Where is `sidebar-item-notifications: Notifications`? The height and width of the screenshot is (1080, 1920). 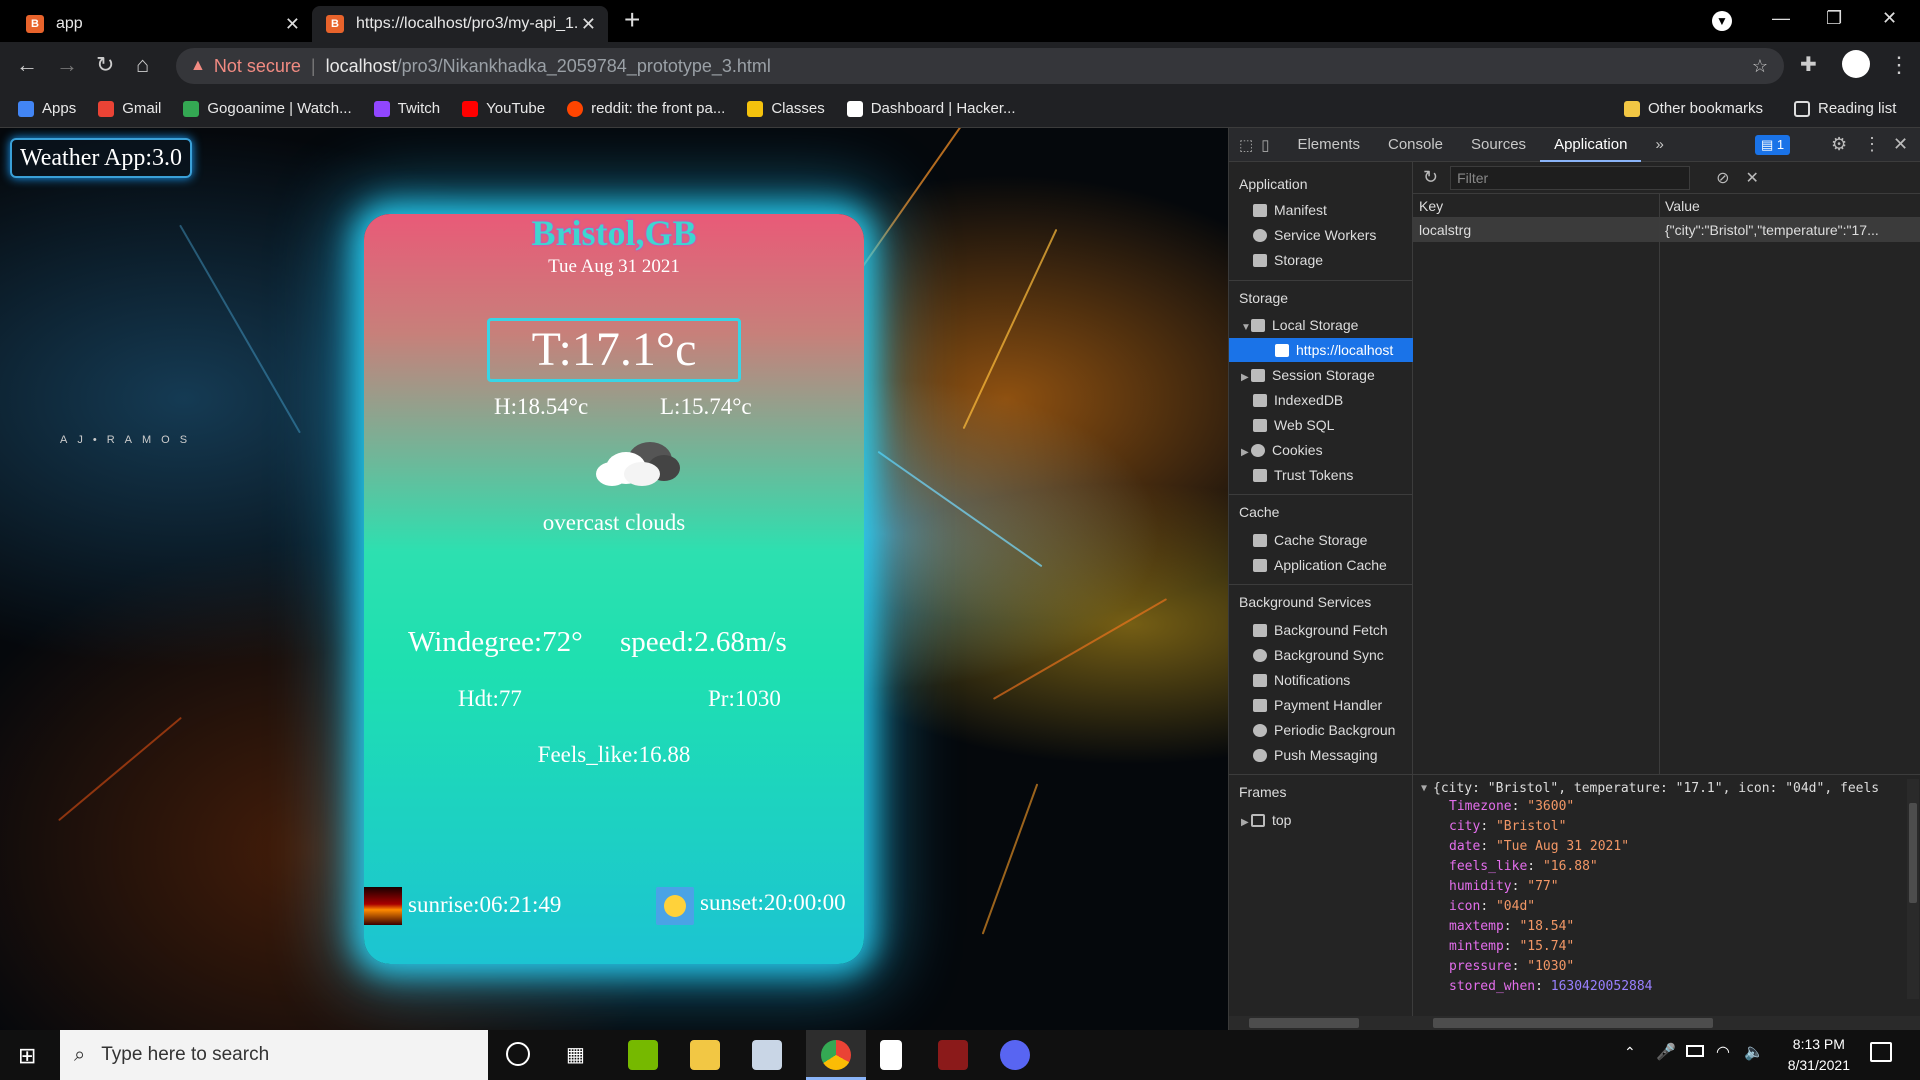 sidebar-item-notifications: Notifications is located at coordinates (1321, 680).